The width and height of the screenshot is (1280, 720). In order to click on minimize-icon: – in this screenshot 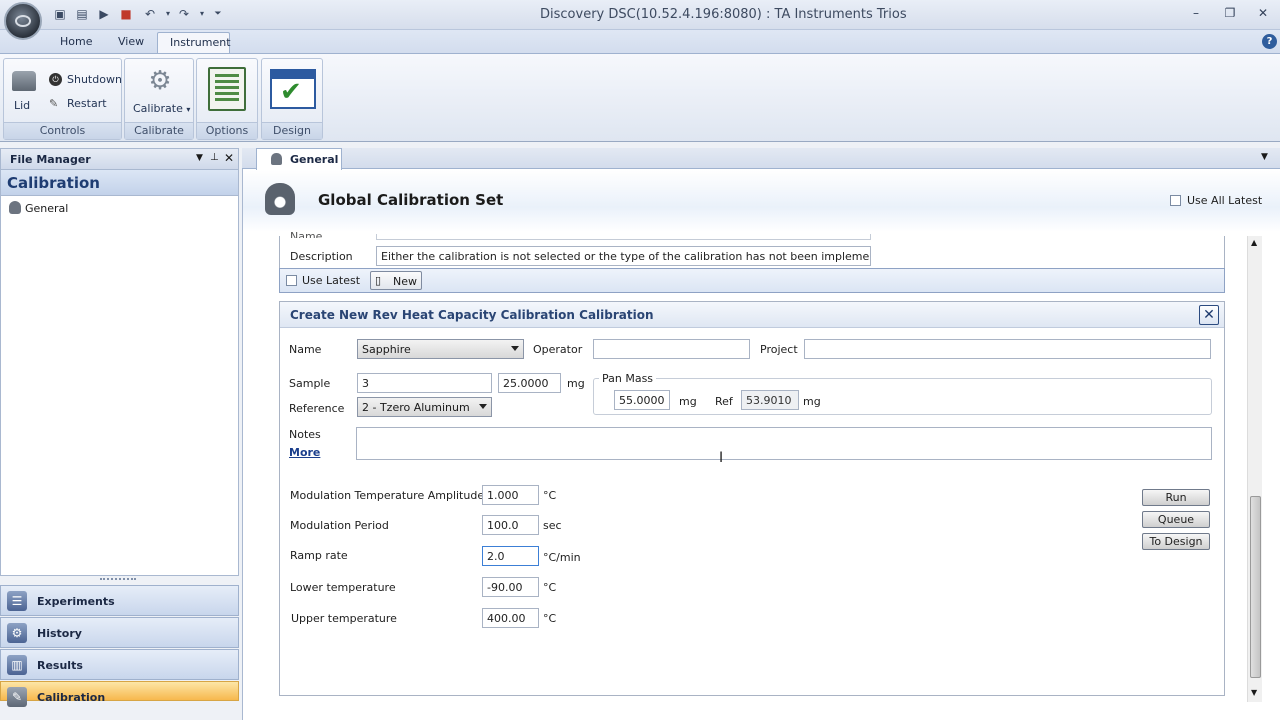, I will do `click(1196, 13)`.